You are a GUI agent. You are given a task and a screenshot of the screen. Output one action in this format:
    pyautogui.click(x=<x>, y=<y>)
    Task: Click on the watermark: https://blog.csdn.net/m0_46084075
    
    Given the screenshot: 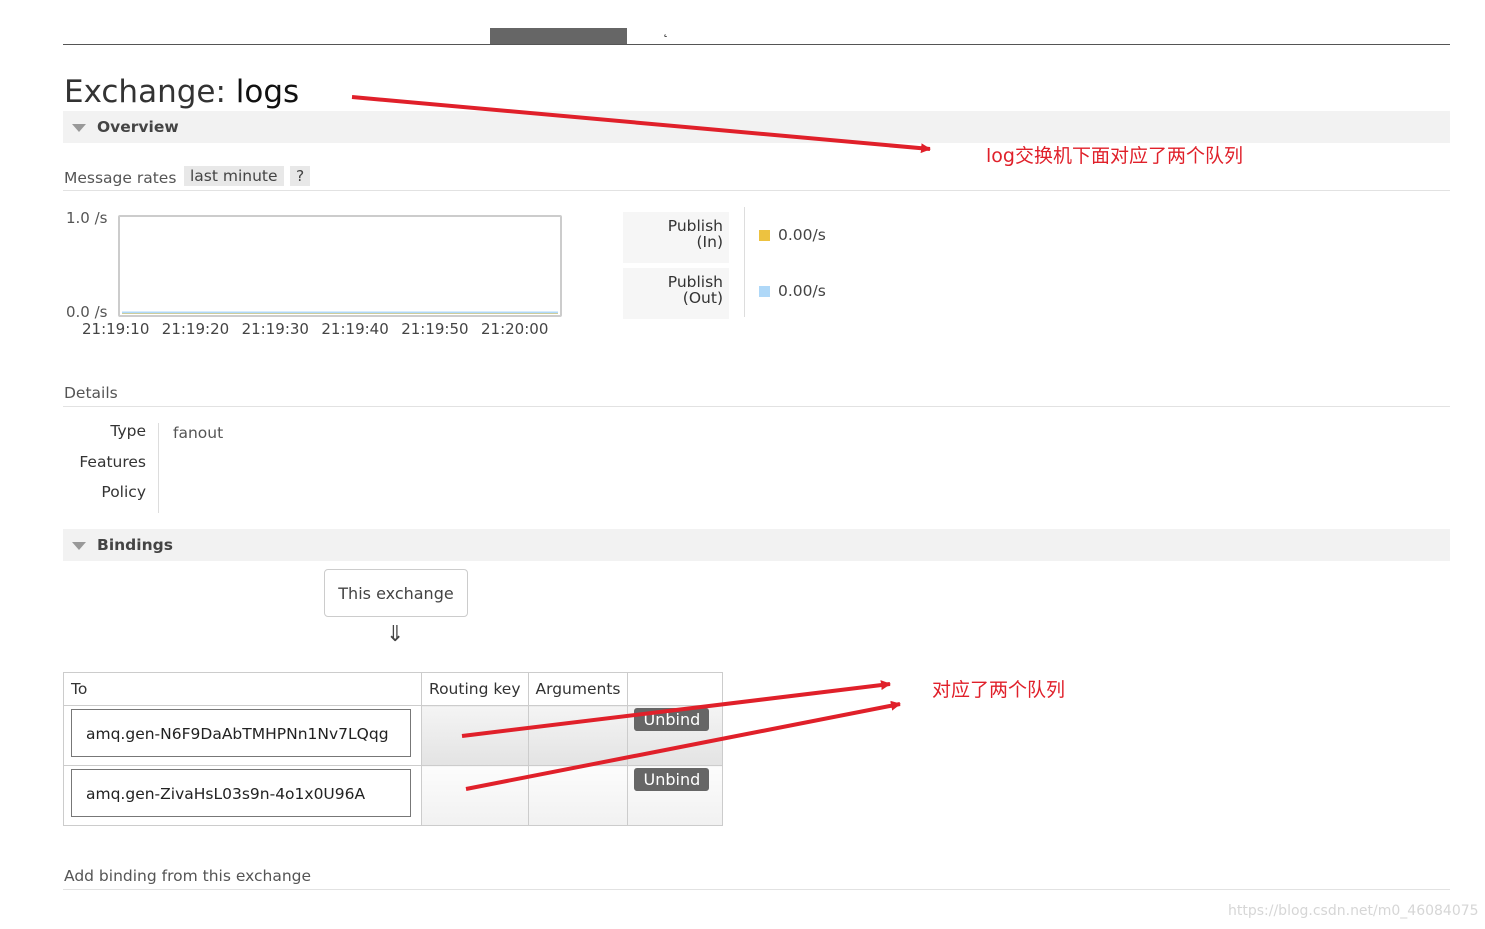 What is the action you would take?
    pyautogui.click(x=1353, y=911)
    